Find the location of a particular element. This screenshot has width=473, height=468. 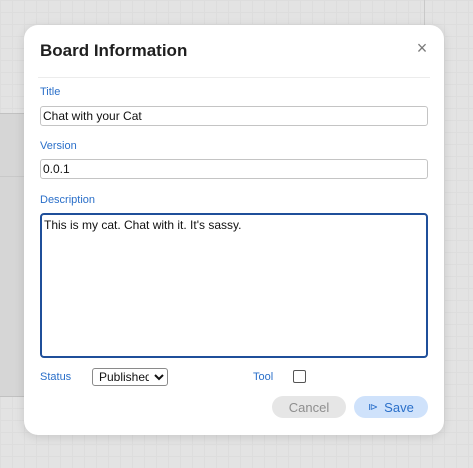

version-label: Version is located at coordinates (58, 146).